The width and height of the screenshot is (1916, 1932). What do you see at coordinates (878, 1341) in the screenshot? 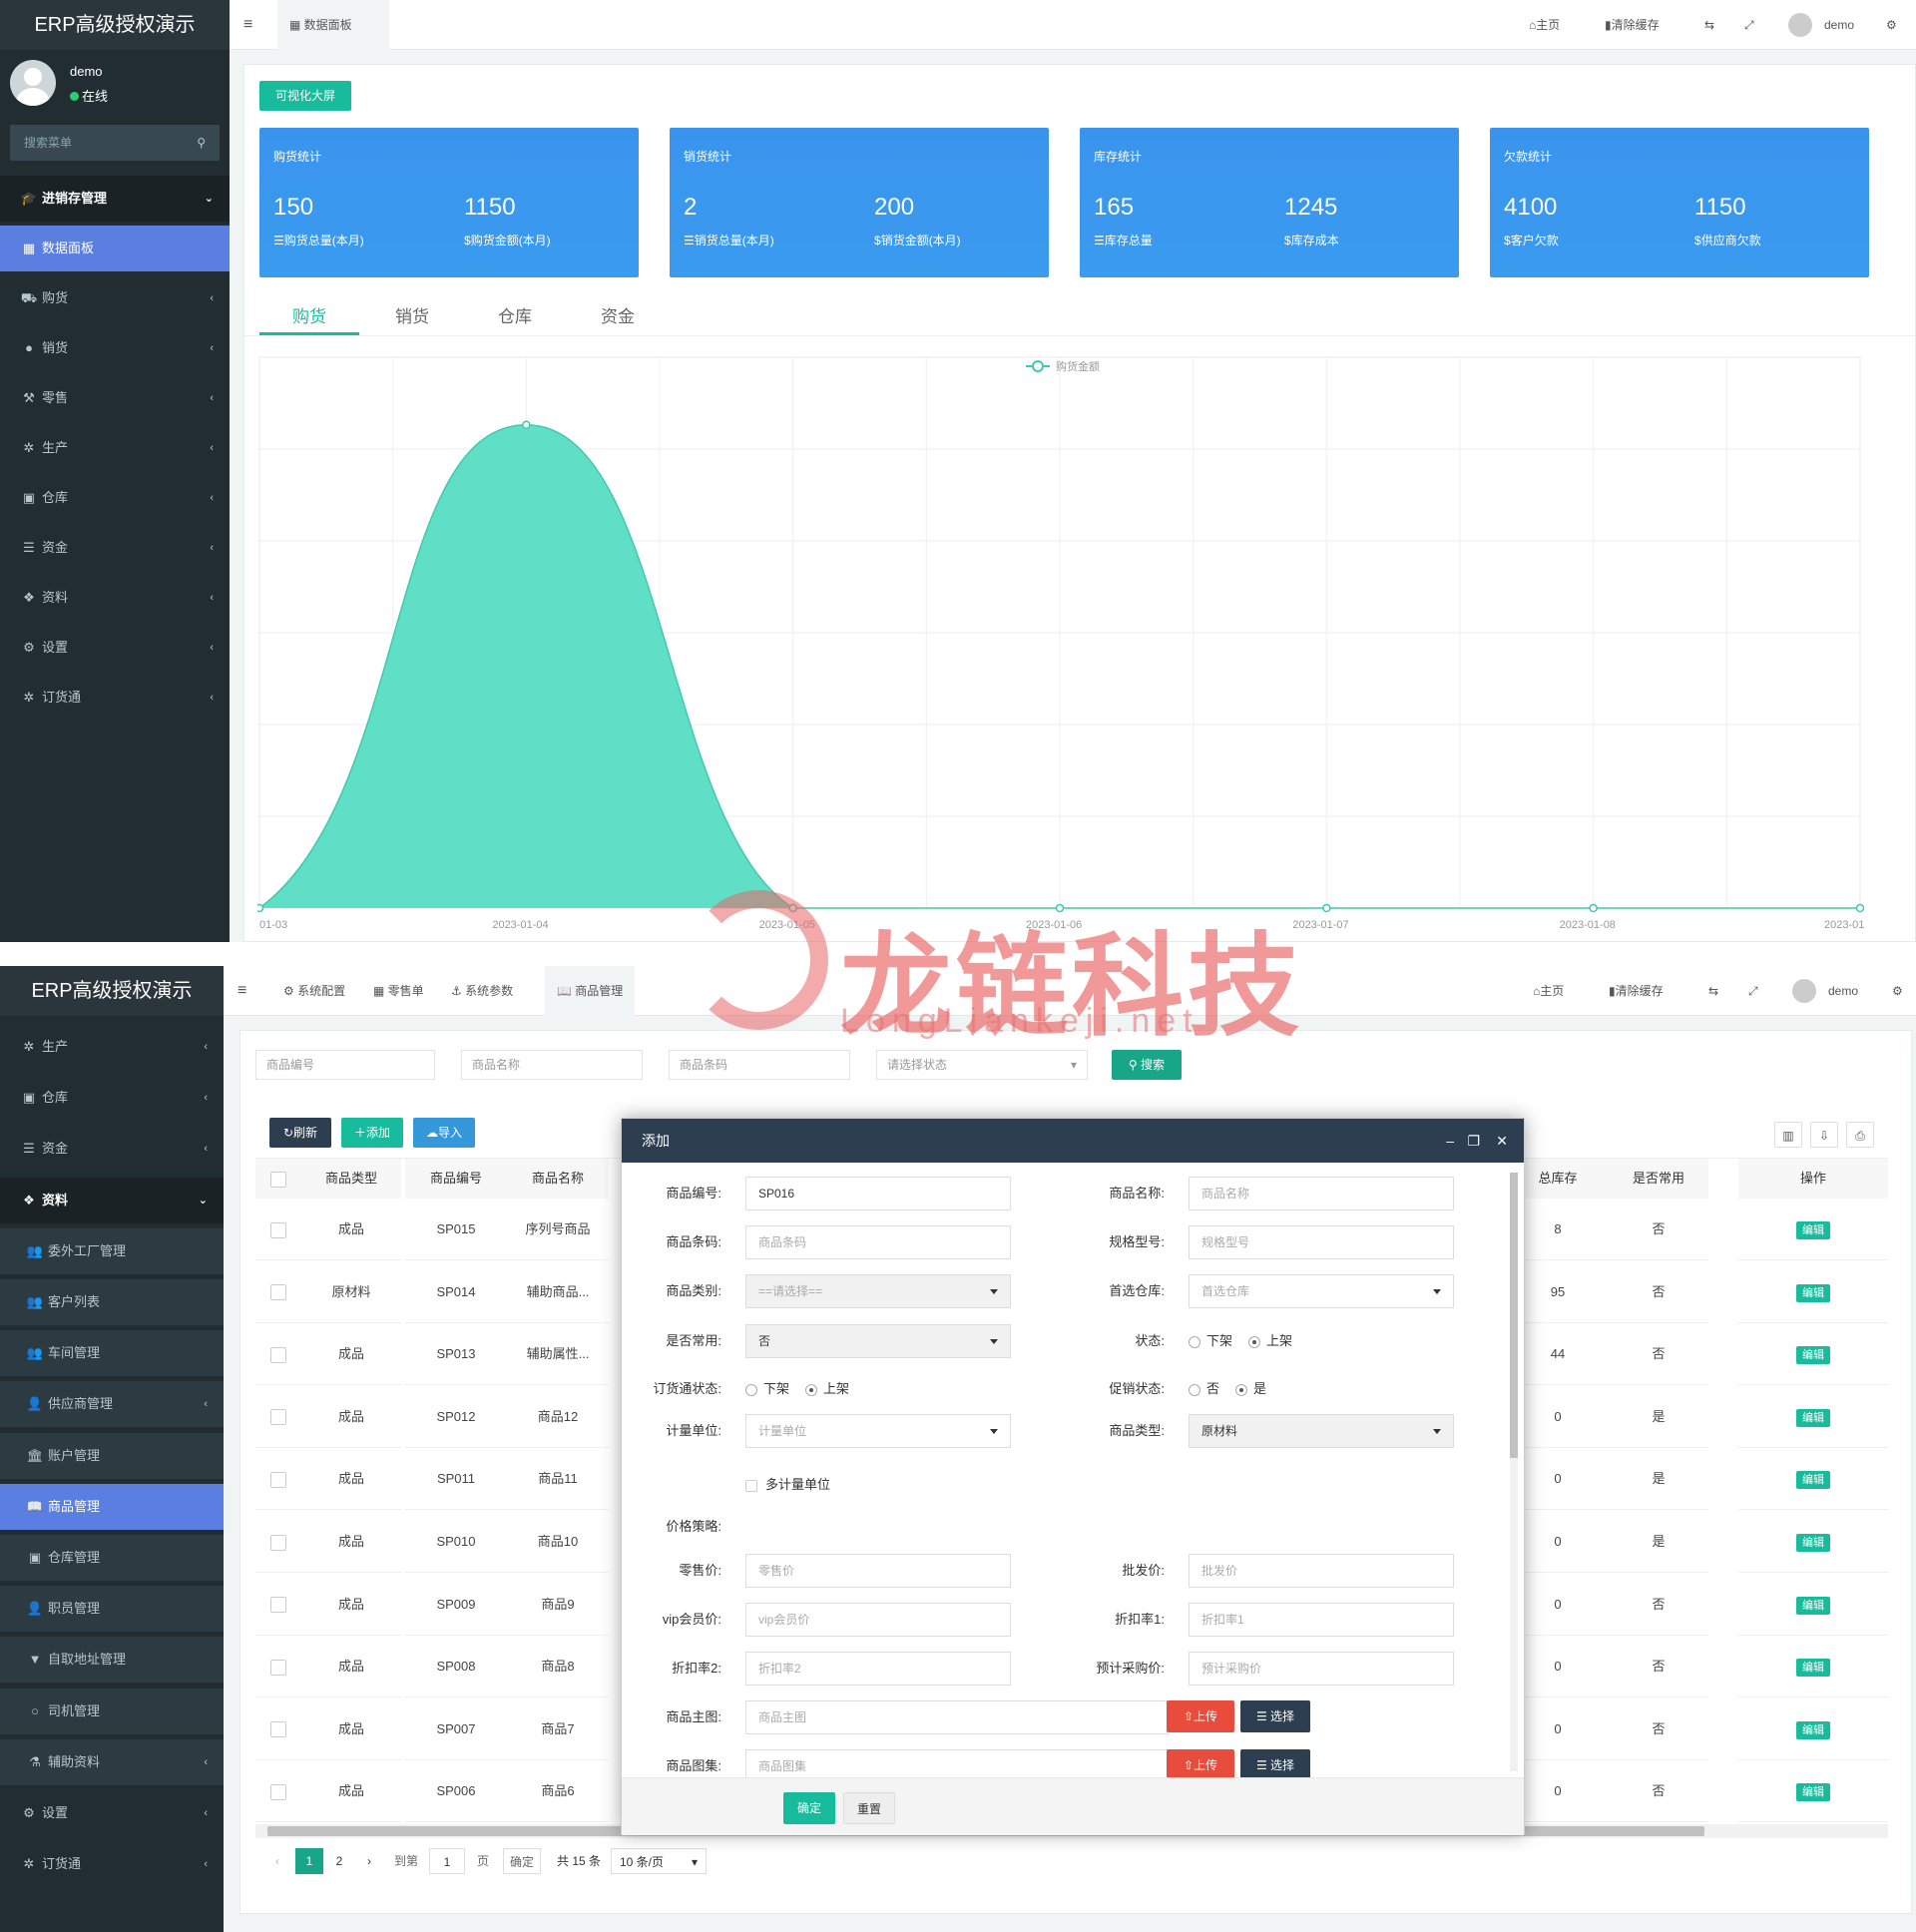
I see `common-select: 否` at bounding box center [878, 1341].